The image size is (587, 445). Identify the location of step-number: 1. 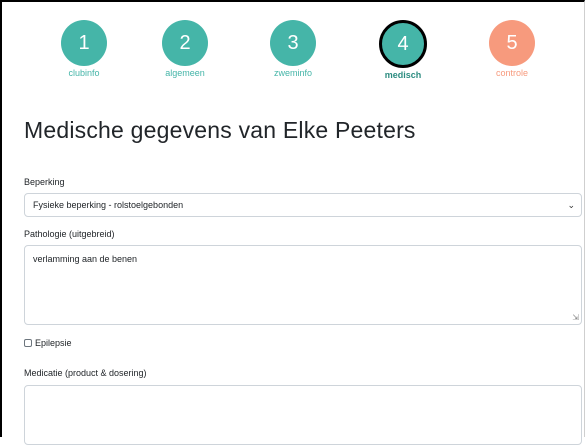
(84, 43).